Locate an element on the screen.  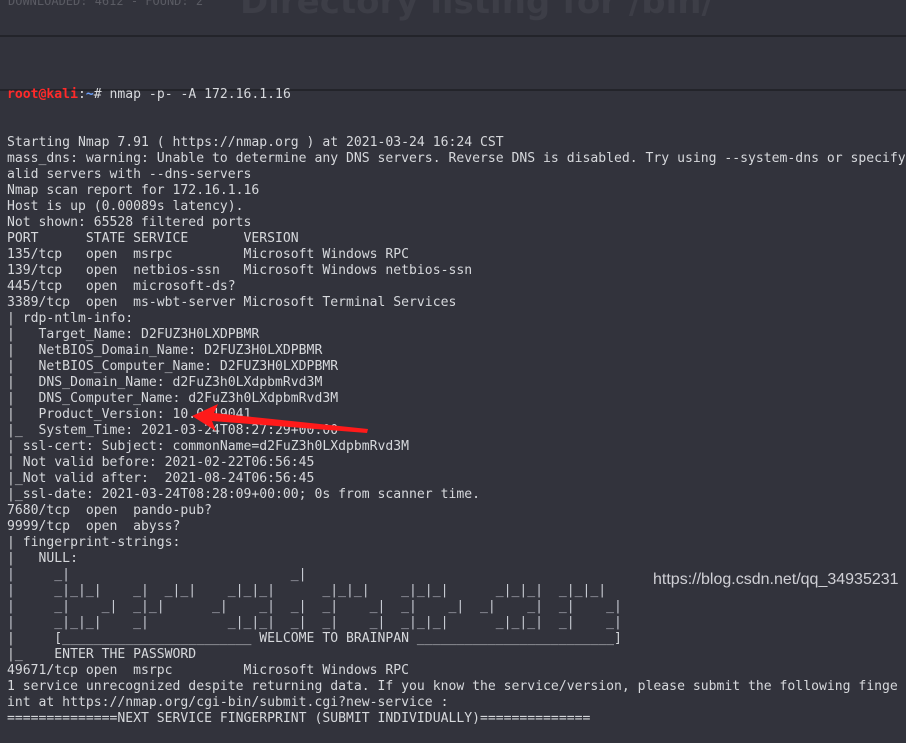
output-line: | DNS_Computer_Name: d2FuZ3h0LXdpbmRvd3M is located at coordinates (173, 398).